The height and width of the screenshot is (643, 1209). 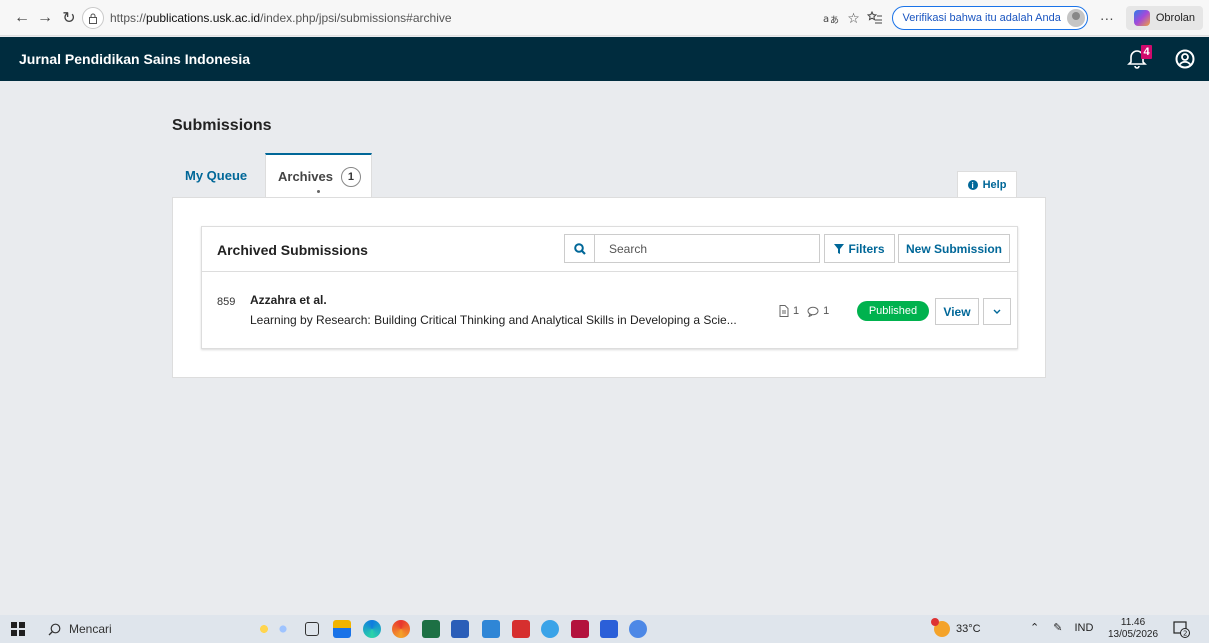 What do you see at coordinates (350, 176) in the screenshot?
I see `tab-count-badge: 1` at bounding box center [350, 176].